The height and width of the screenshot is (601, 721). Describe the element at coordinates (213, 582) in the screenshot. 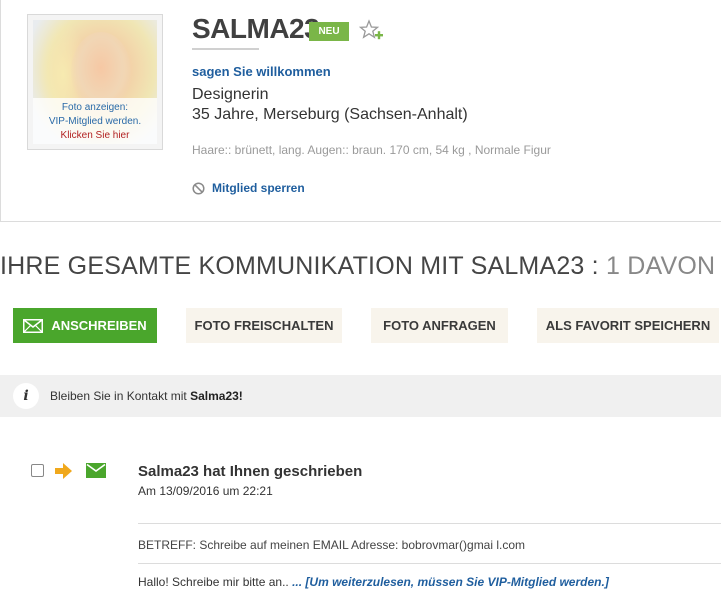

I see `message-preview-text: Hallo! Schreibe mir bitte an..` at that location.